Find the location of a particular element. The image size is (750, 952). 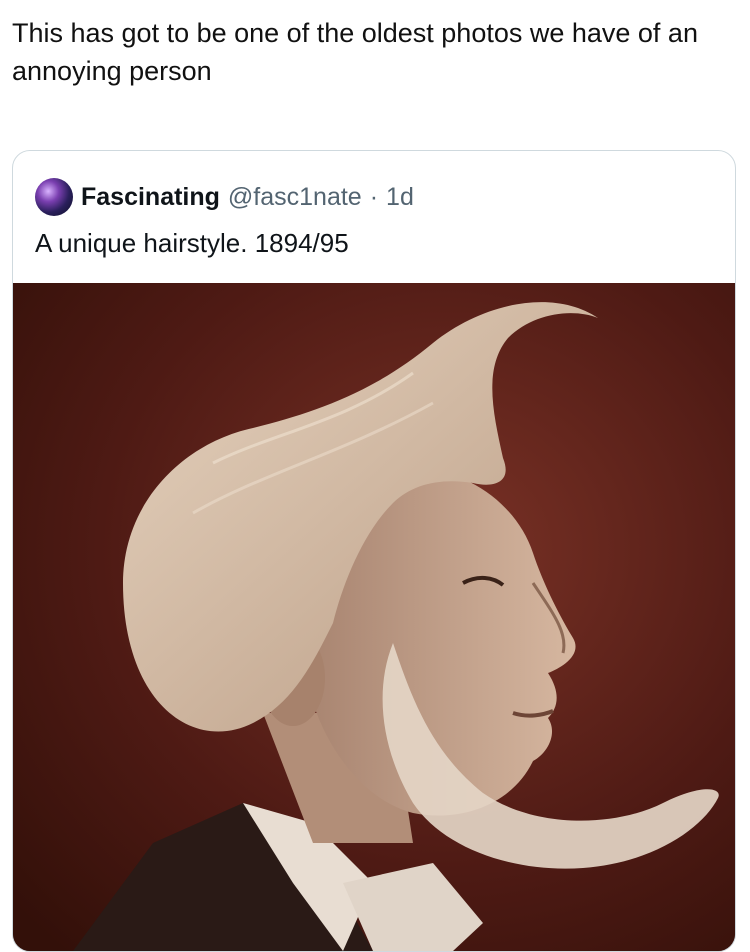

display-name: Fascinating is located at coordinates (150, 197).